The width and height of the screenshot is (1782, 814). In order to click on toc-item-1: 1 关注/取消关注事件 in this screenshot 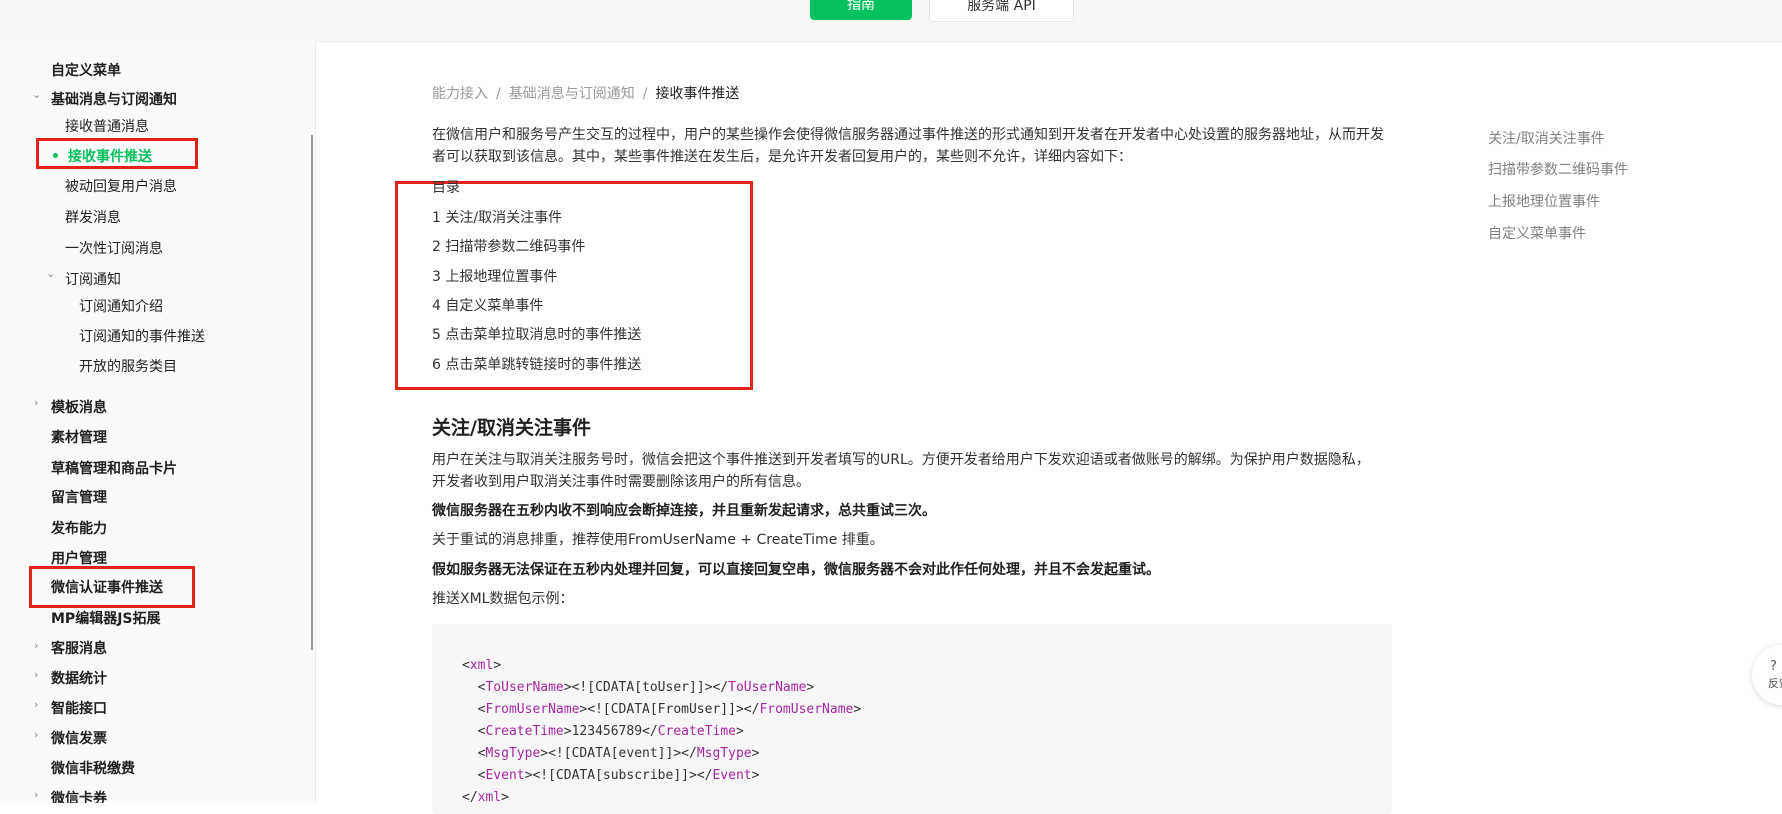, I will do `click(497, 217)`.